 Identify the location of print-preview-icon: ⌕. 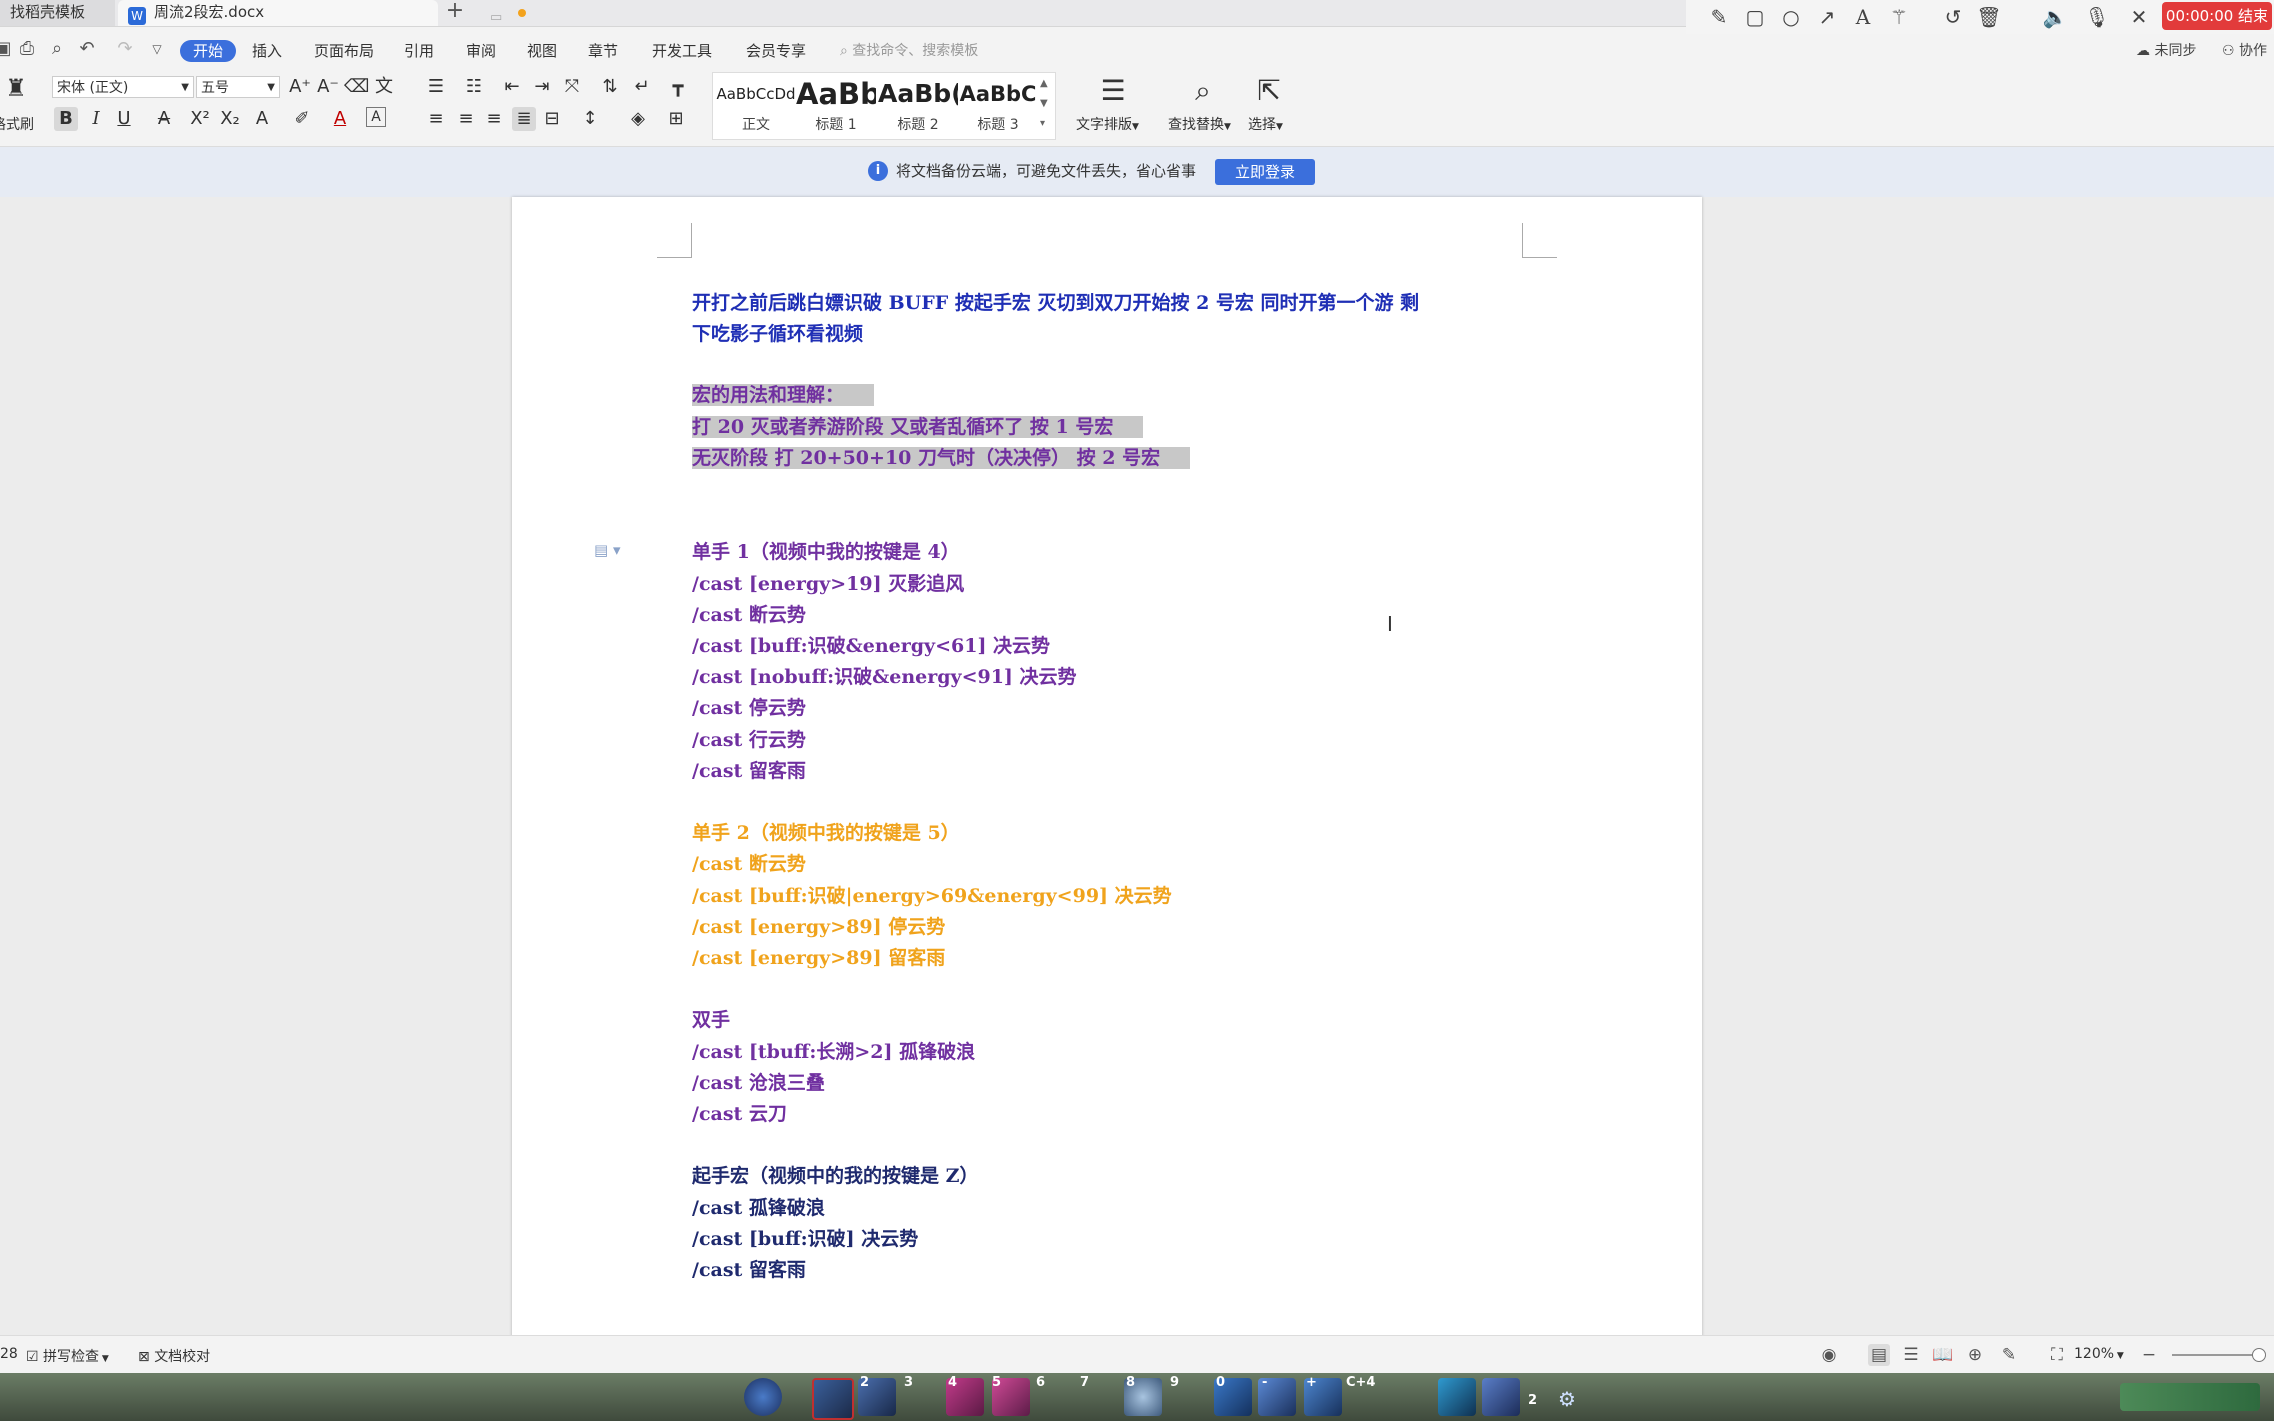
(57, 49).